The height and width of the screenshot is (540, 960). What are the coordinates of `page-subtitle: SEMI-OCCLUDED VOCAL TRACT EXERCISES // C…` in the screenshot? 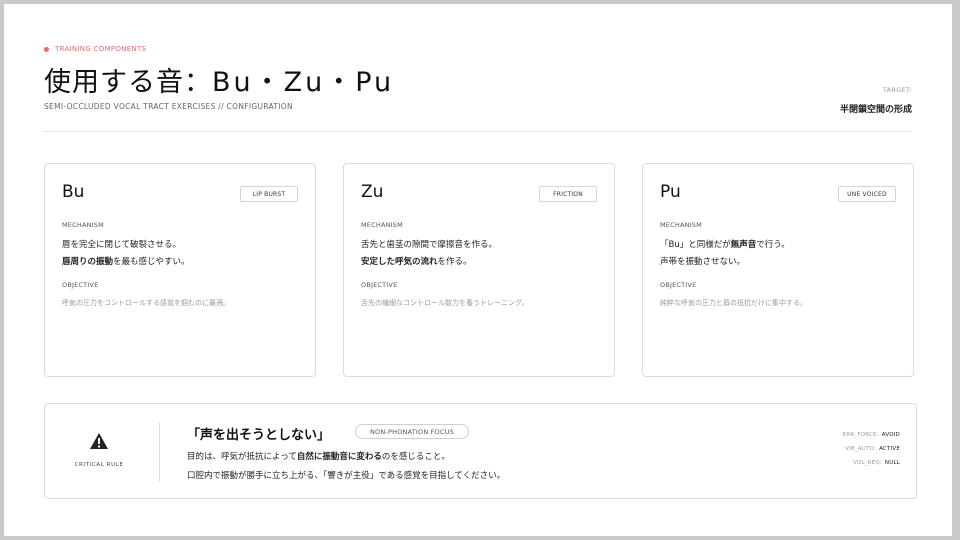 It's located at (168, 106).